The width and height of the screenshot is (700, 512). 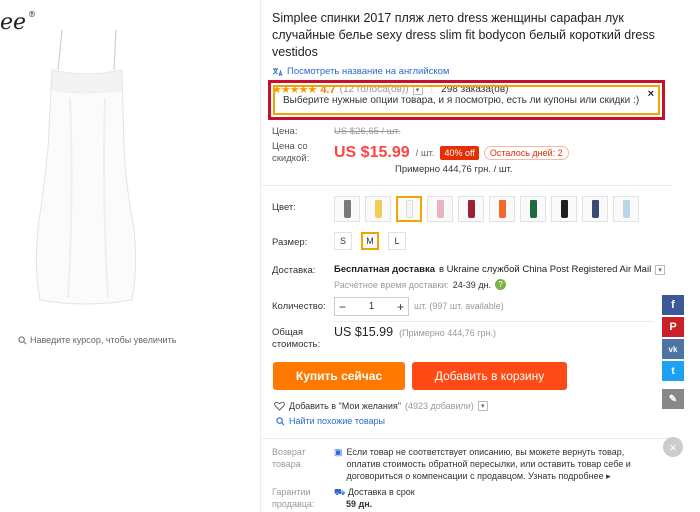 What do you see at coordinates (673, 371) in the screenshot?
I see `twitter-icon: t` at bounding box center [673, 371].